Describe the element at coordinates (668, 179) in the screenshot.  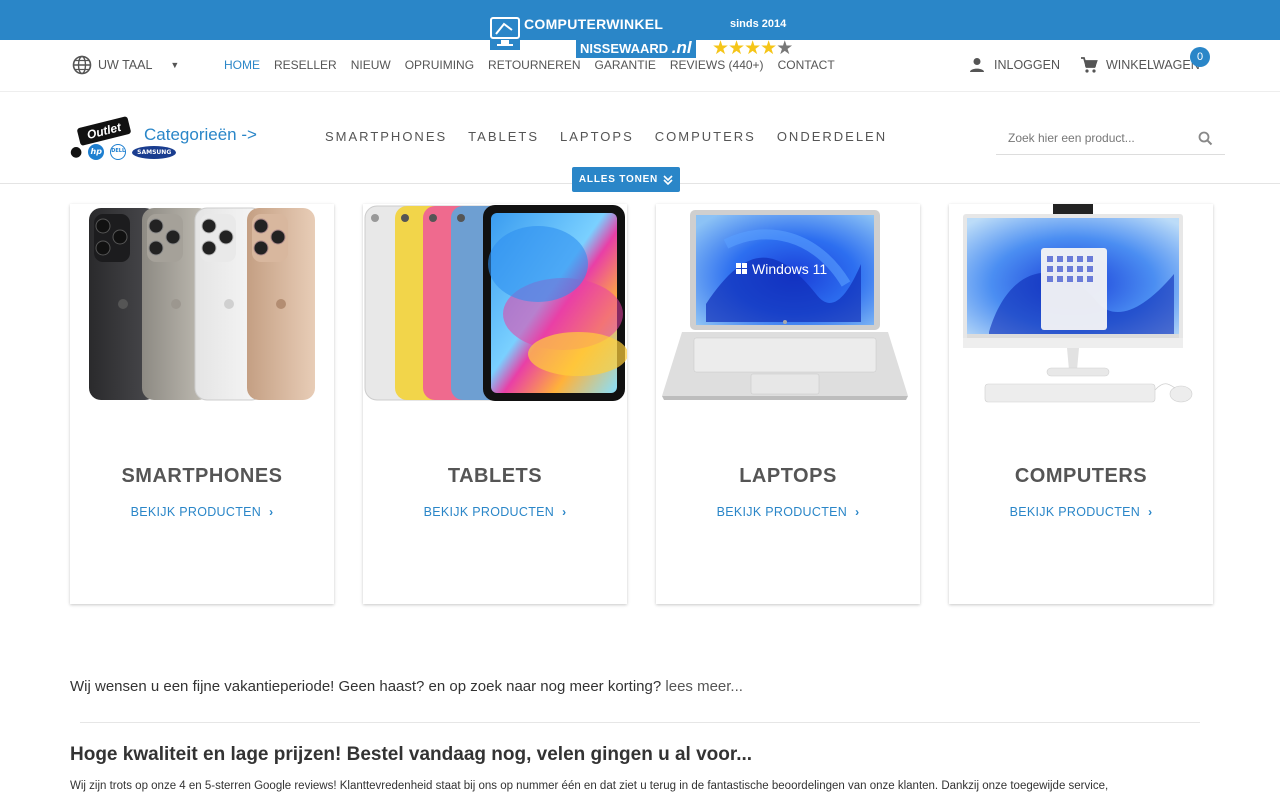
I see `double-chevron-down-icon` at that location.